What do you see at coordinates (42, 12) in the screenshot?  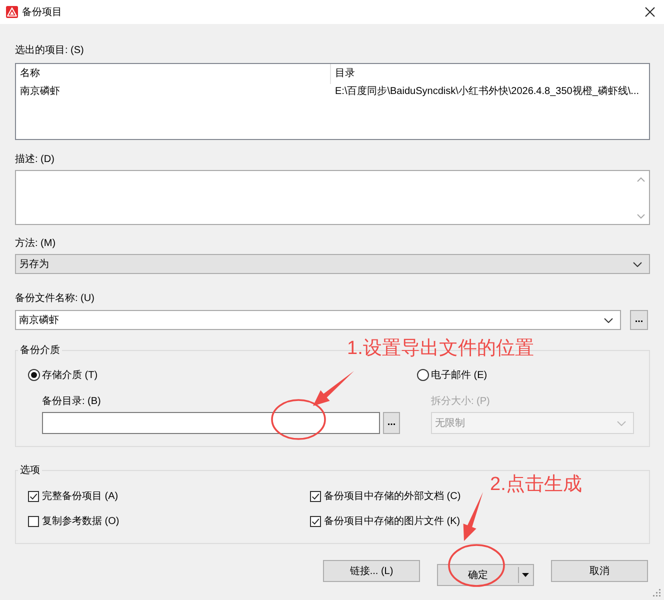 I see `window-title: 备份项目` at bounding box center [42, 12].